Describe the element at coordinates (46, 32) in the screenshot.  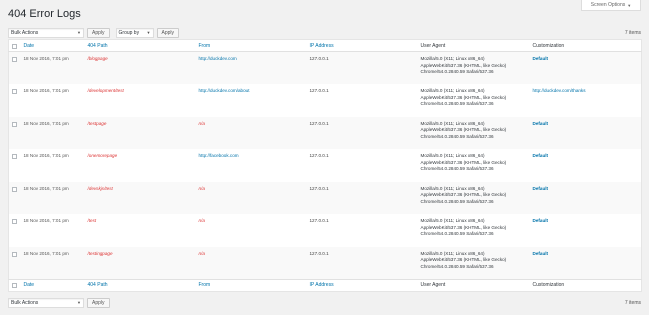
I see `bulk-actions-select: Bulk Actions ▼` at that location.